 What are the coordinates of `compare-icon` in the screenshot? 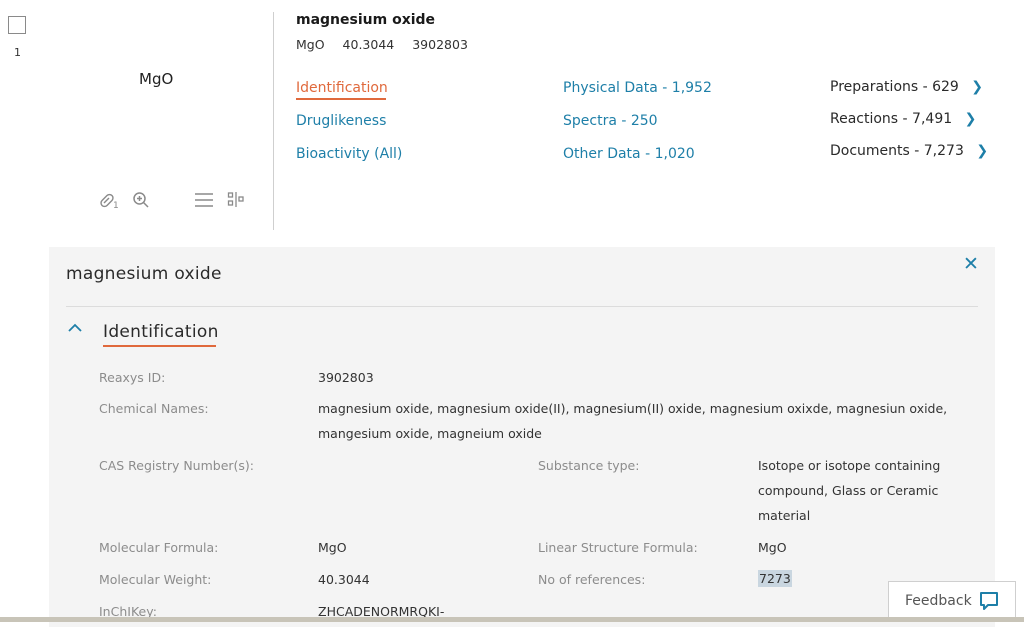 It's located at (235, 199).